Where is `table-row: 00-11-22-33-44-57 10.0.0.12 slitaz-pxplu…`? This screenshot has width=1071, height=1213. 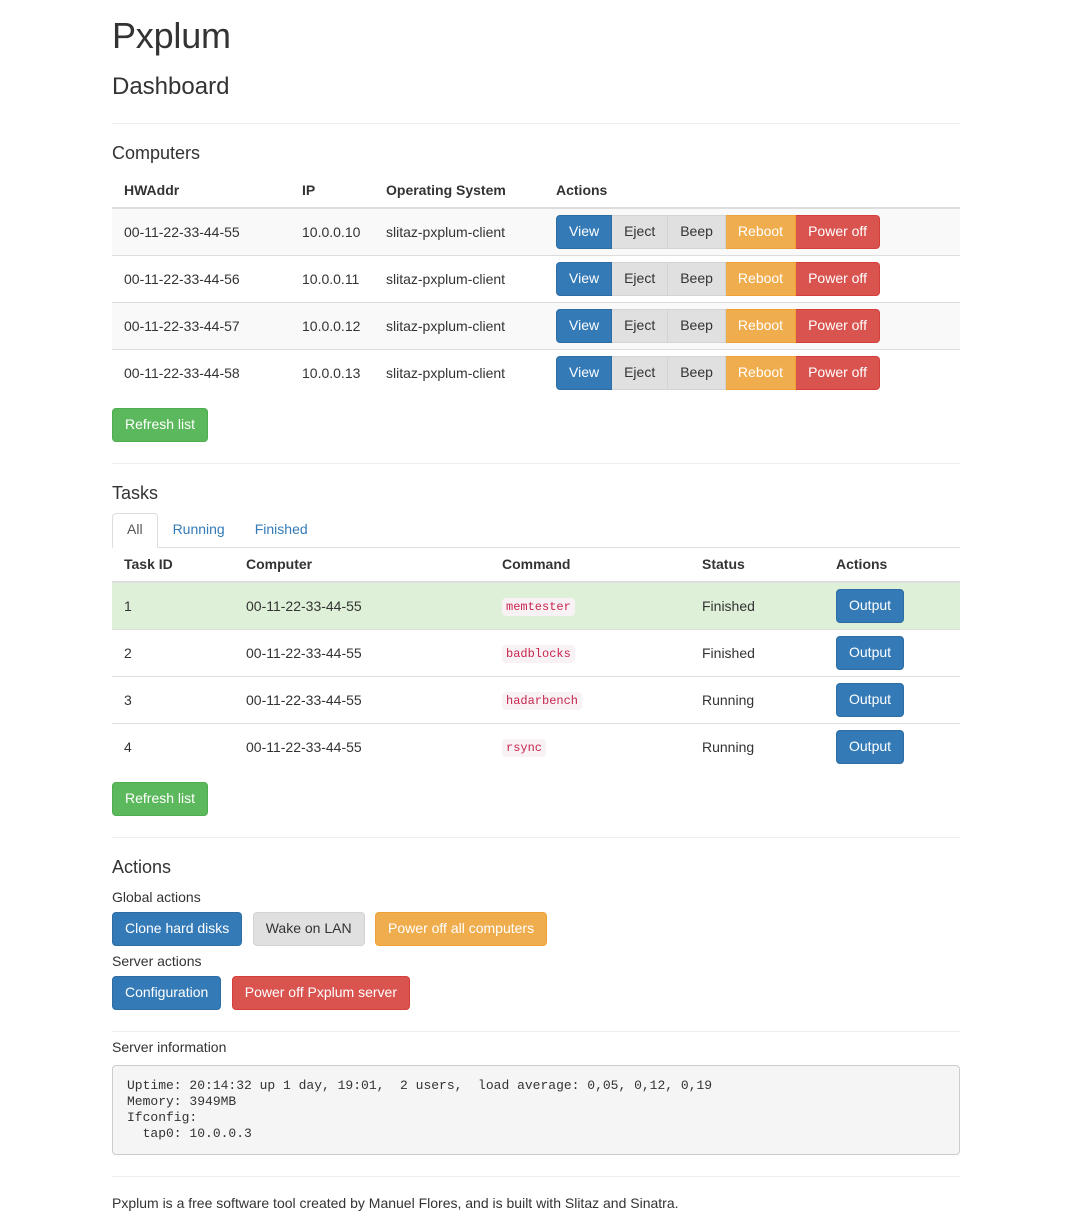 table-row: 00-11-22-33-44-57 10.0.0.12 slitaz-pxplu… is located at coordinates (536, 325).